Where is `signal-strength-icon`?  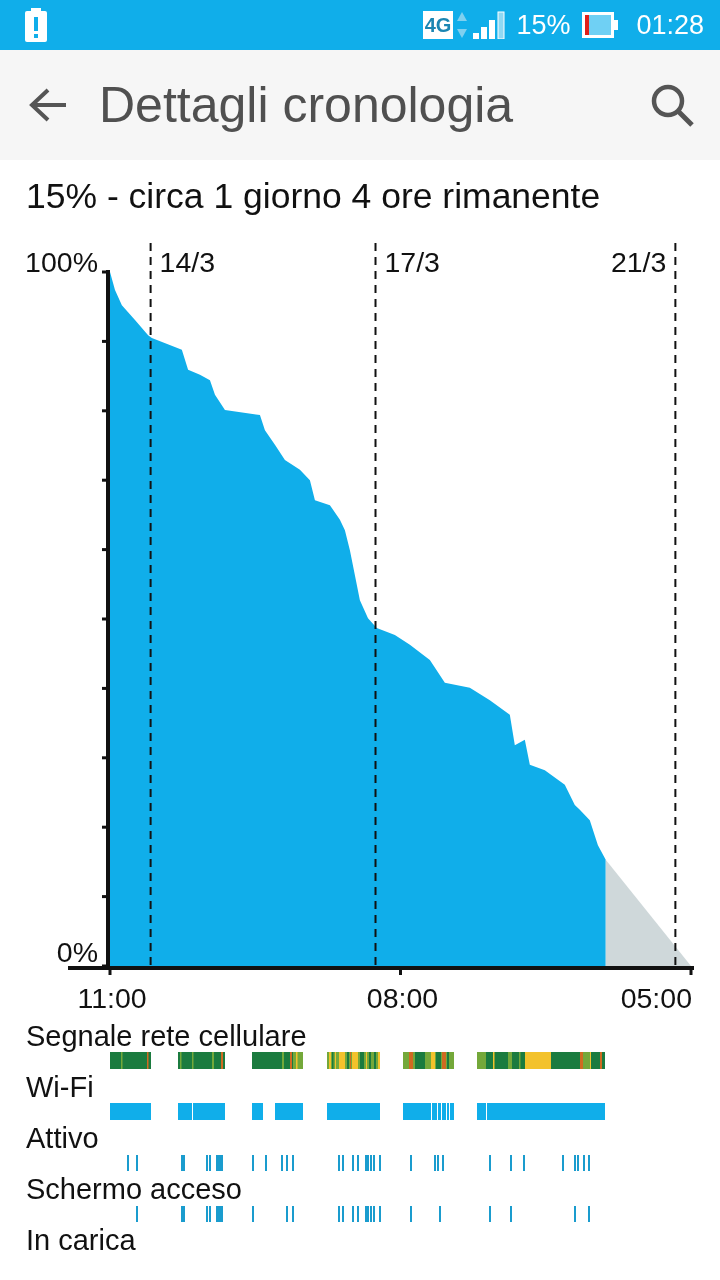
signal-strength-icon is located at coordinates (489, 25).